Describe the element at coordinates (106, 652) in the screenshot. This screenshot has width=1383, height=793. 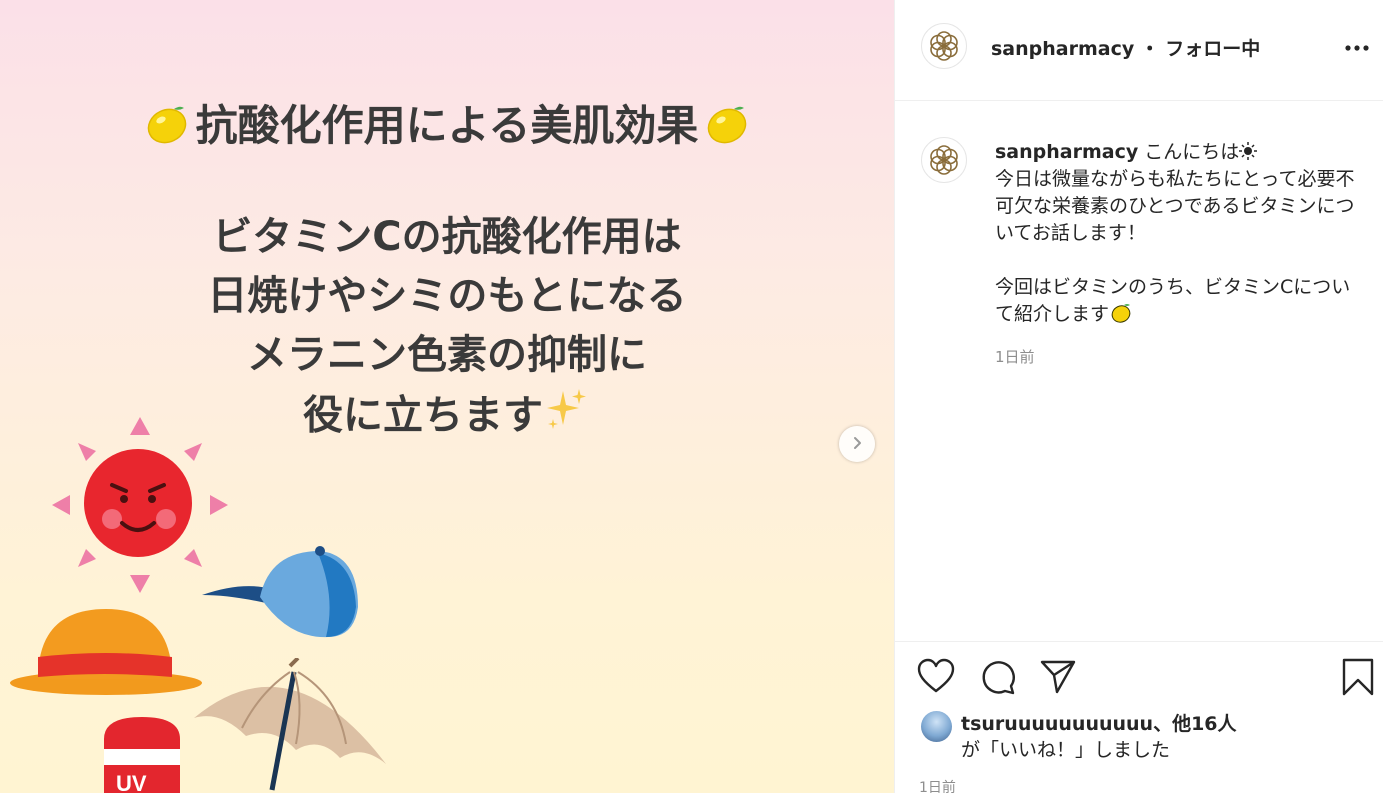
I see `straw-hat-illustration` at that location.